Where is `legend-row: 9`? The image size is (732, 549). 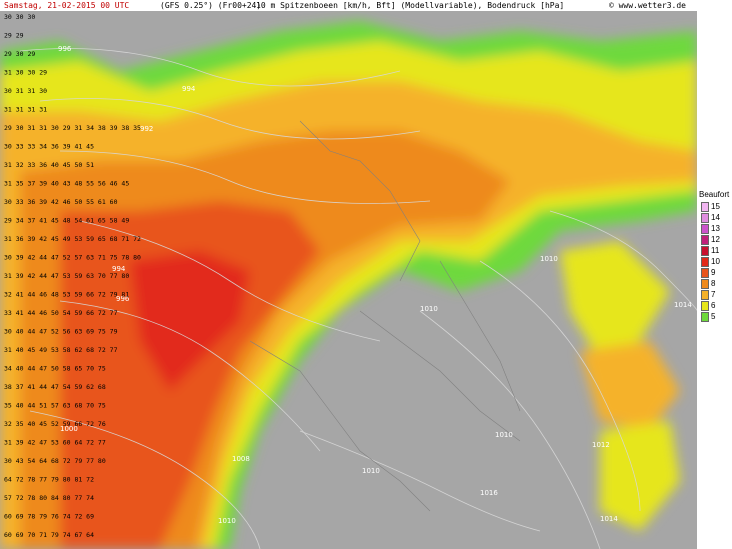 legend-row: 9 is located at coordinates (715, 273).